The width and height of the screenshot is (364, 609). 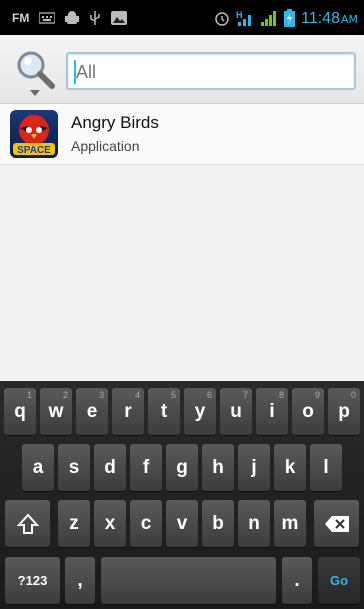 I want to click on key-label: e, so click(x=92, y=411).